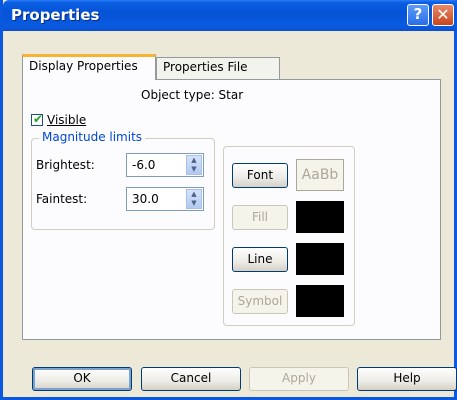 This screenshot has width=457, height=400. What do you see at coordinates (299, 379) in the screenshot?
I see `apply-button: Apply` at bounding box center [299, 379].